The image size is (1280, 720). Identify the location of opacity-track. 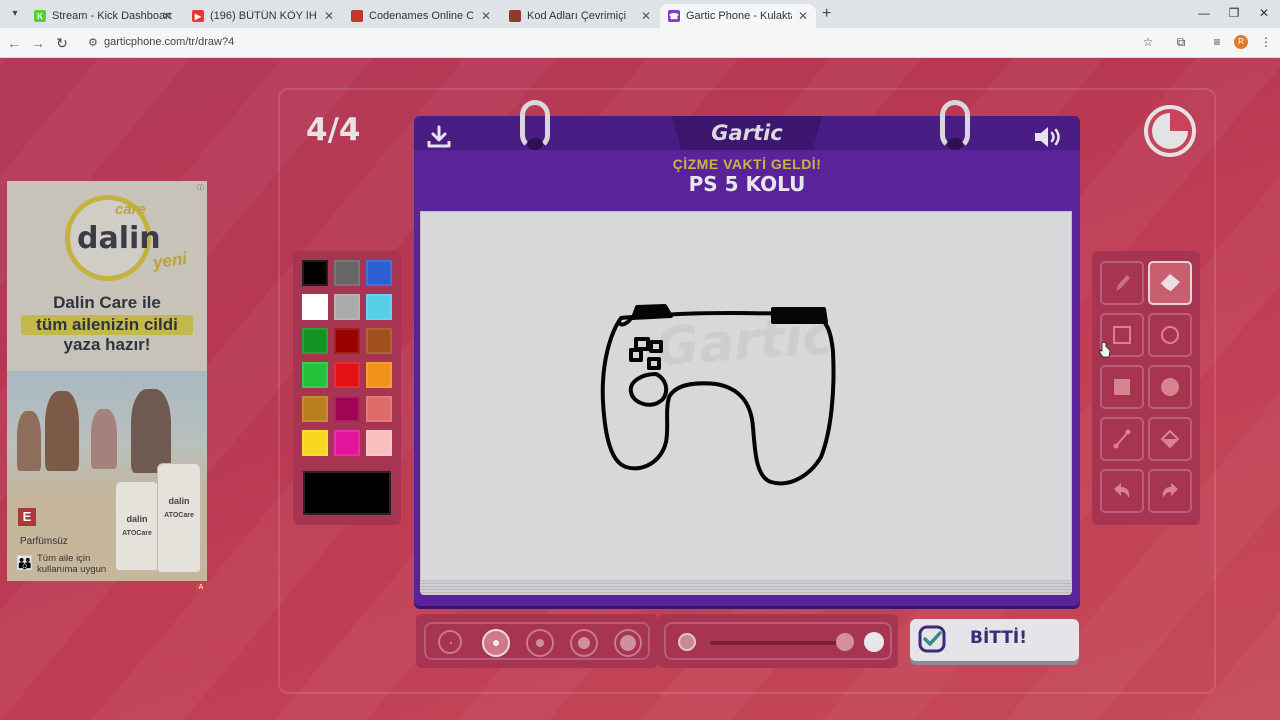
(780, 643).